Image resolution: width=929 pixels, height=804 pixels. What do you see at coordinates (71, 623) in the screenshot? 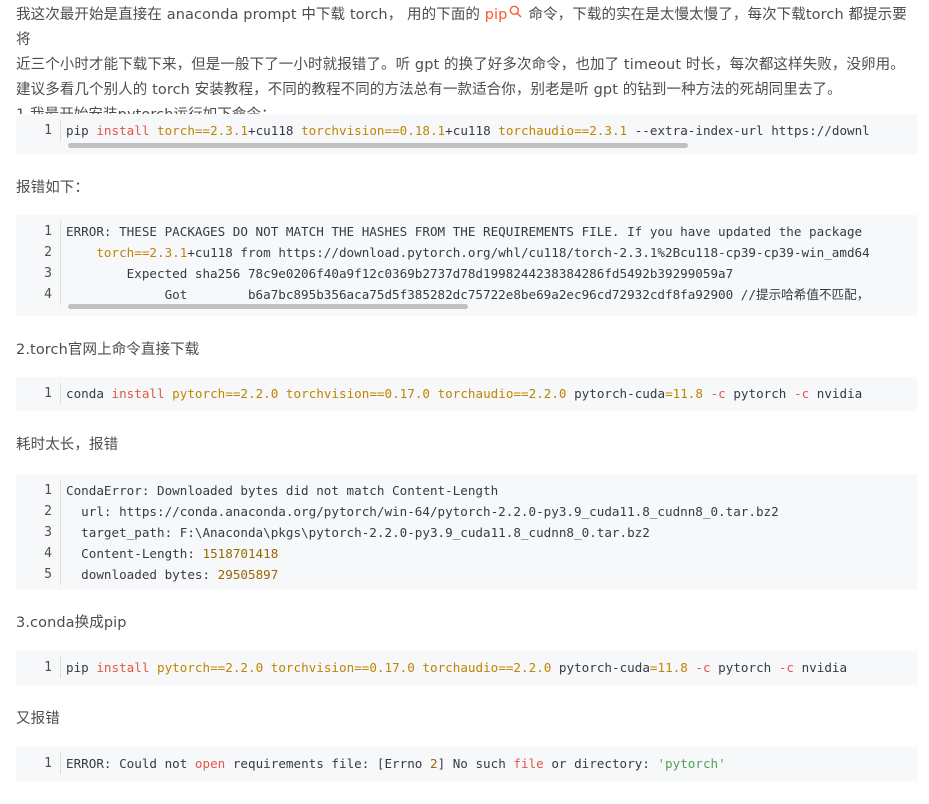
I see `section-3-label: 3.conda换成pip` at bounding box center [71, 623].